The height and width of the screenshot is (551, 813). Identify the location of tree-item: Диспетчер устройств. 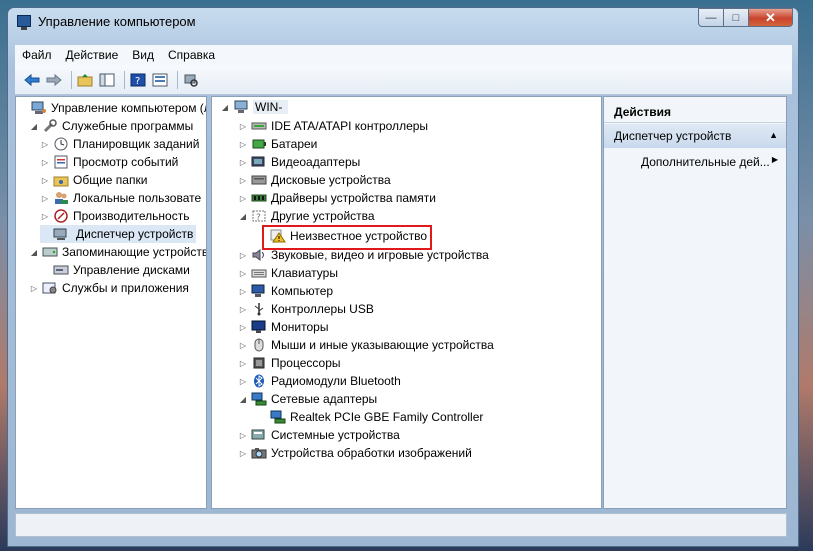
(118, 234).